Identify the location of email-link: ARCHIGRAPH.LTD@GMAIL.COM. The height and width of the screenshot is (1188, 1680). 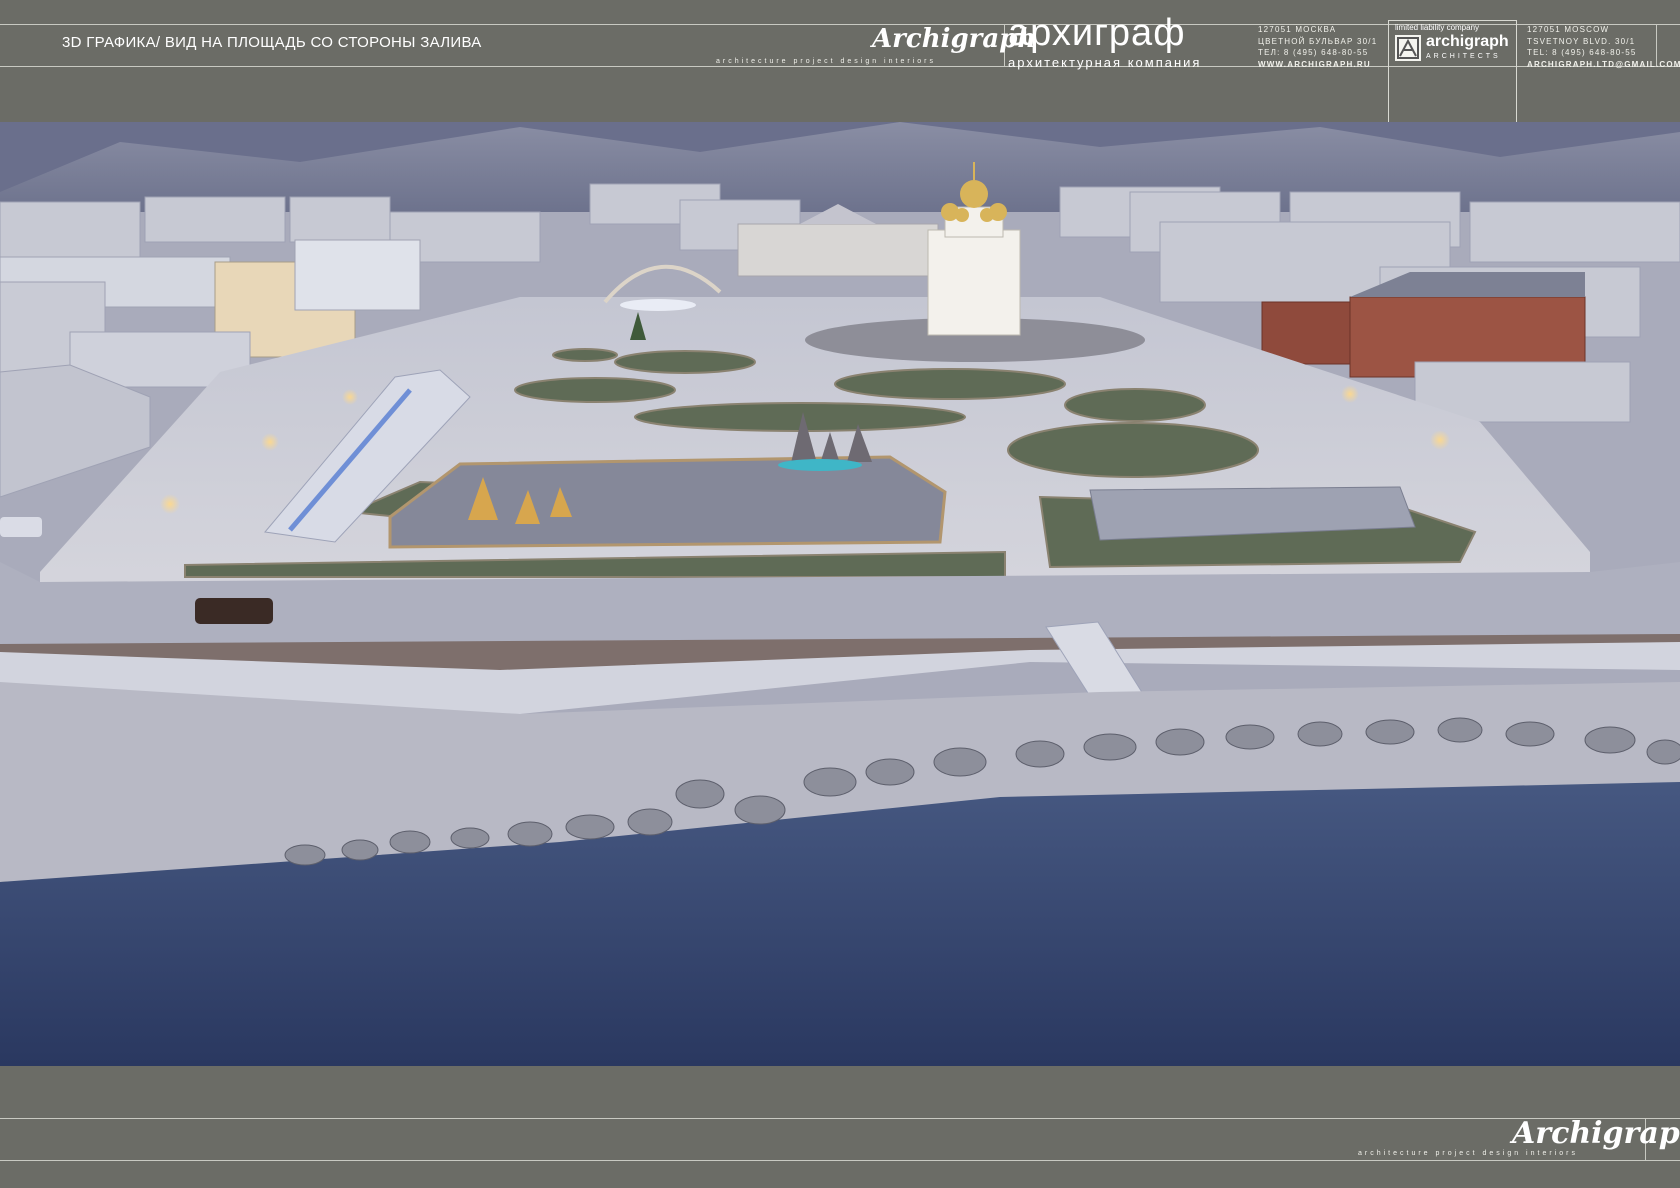
(1603, 65).